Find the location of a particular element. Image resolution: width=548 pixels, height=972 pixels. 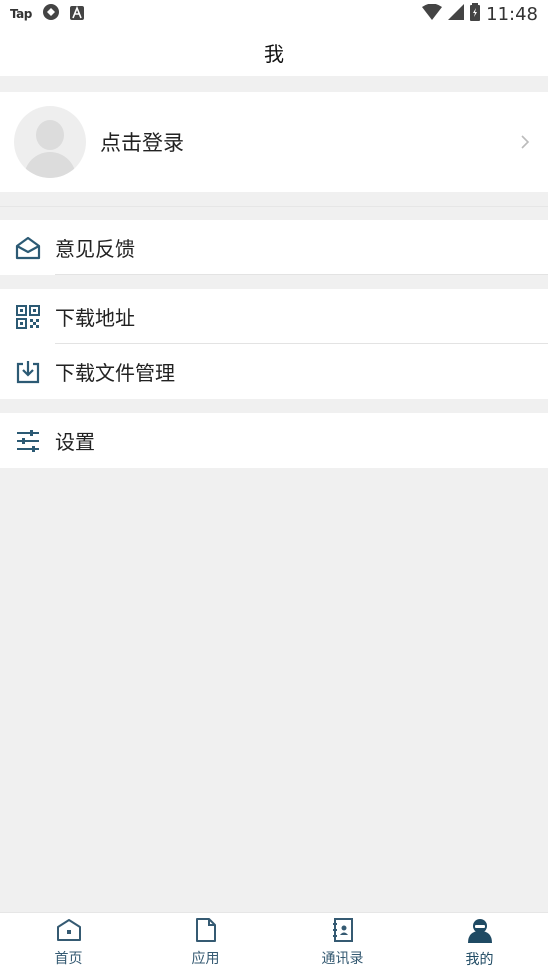

section-divider is located at coordinates (274, 206).